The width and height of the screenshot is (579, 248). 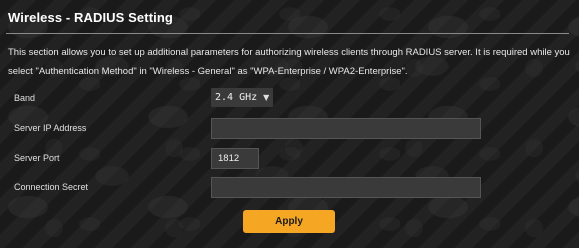 What do you see at coordinates (90, 17) in the screenshot?
I see `page-title: Wireless - RADIUS Setting` at bounding box center [90, 17].